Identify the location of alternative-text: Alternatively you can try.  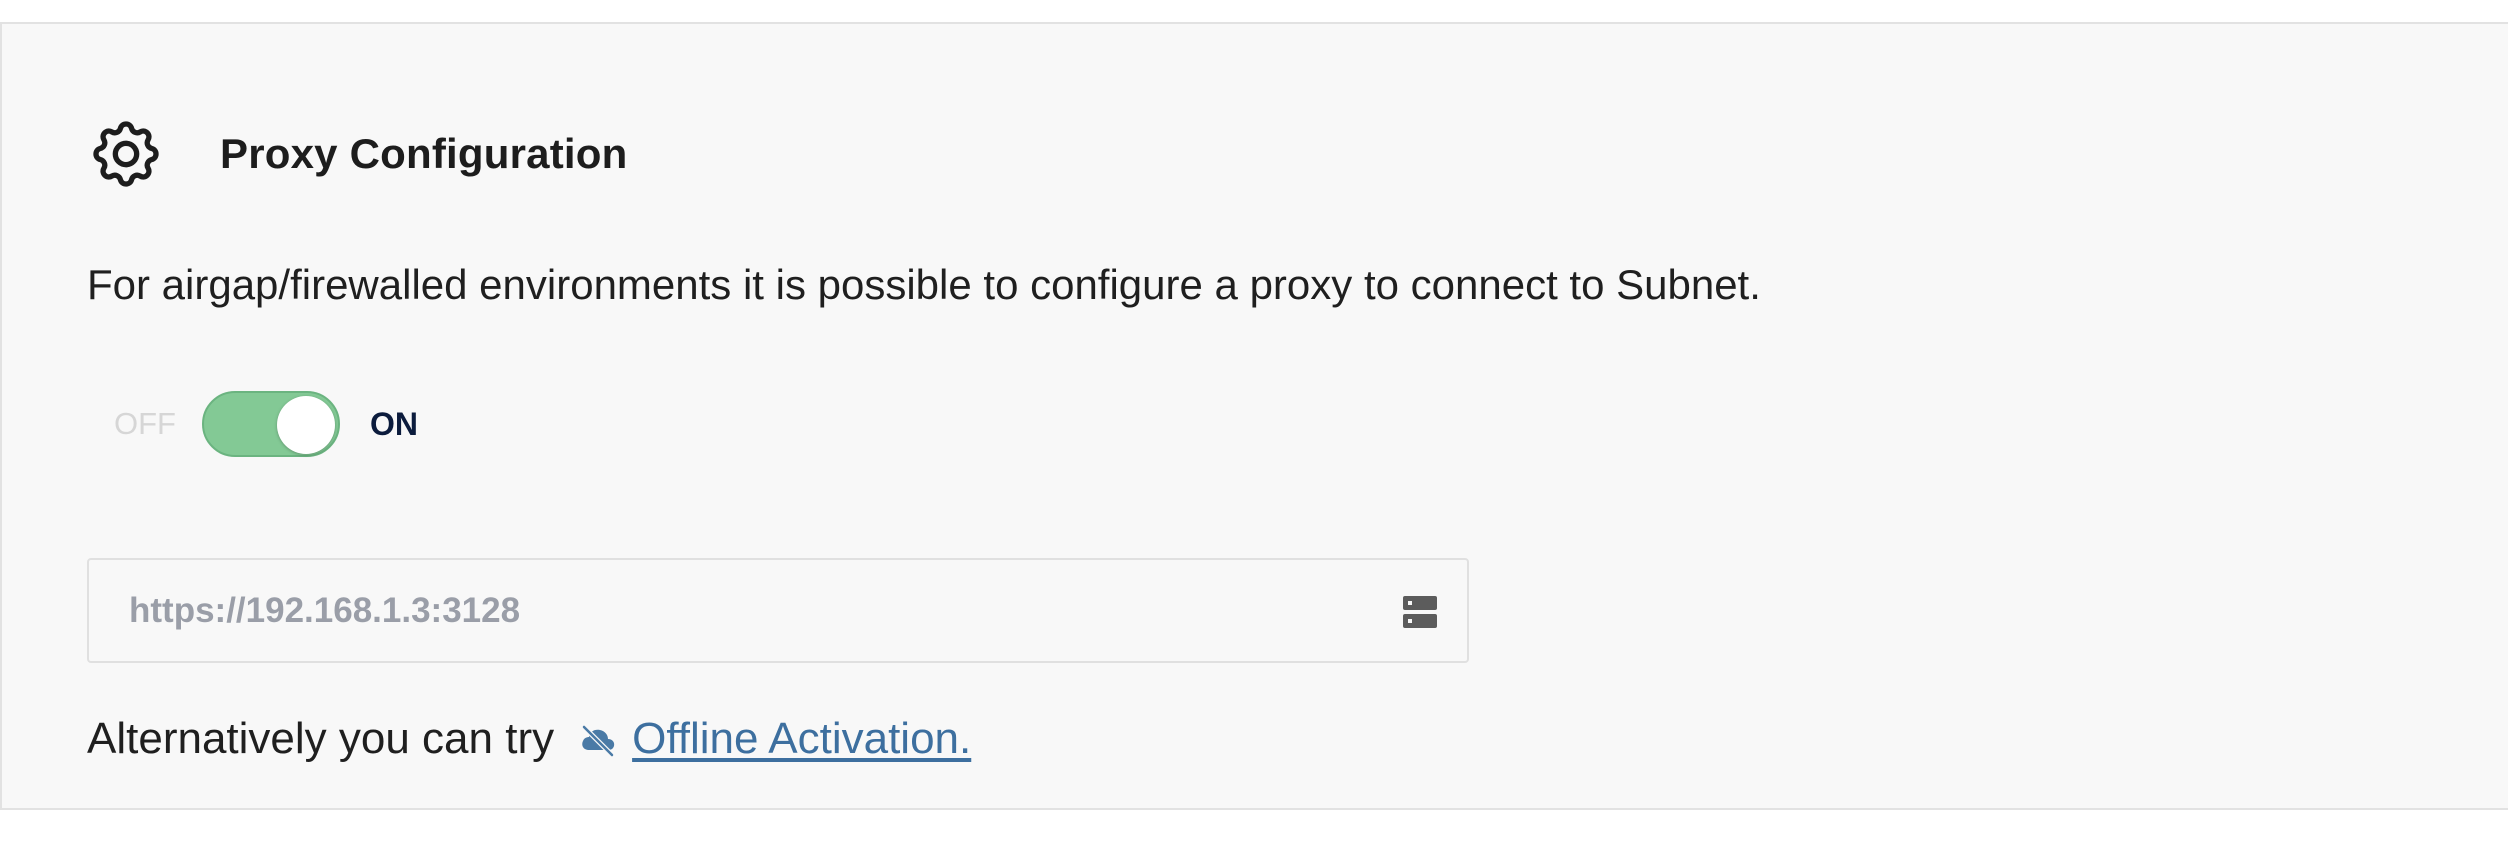
(321, 738).